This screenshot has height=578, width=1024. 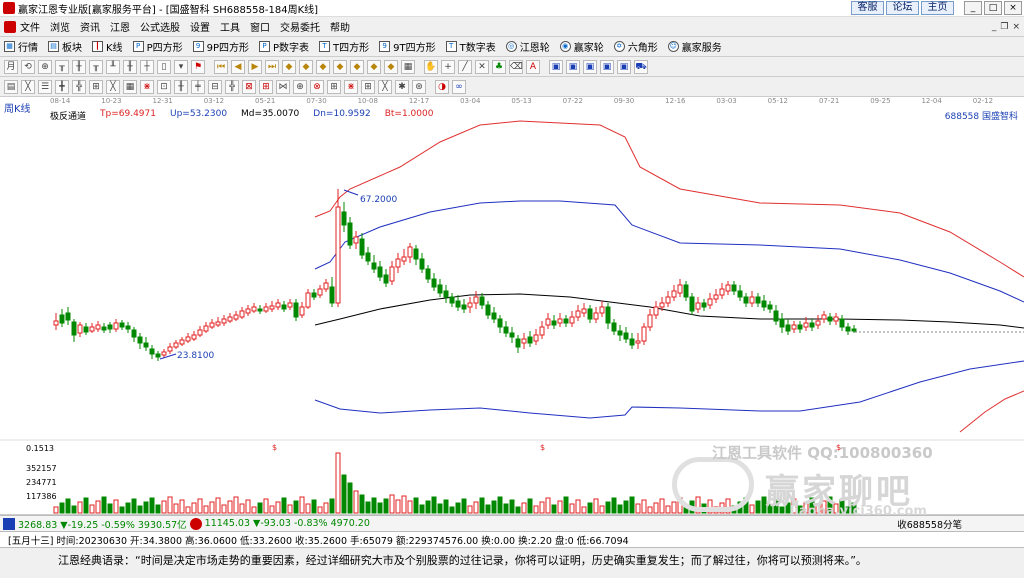 I want to click on gann-tool-4-icon: ╋, so click(x=62, y=86).